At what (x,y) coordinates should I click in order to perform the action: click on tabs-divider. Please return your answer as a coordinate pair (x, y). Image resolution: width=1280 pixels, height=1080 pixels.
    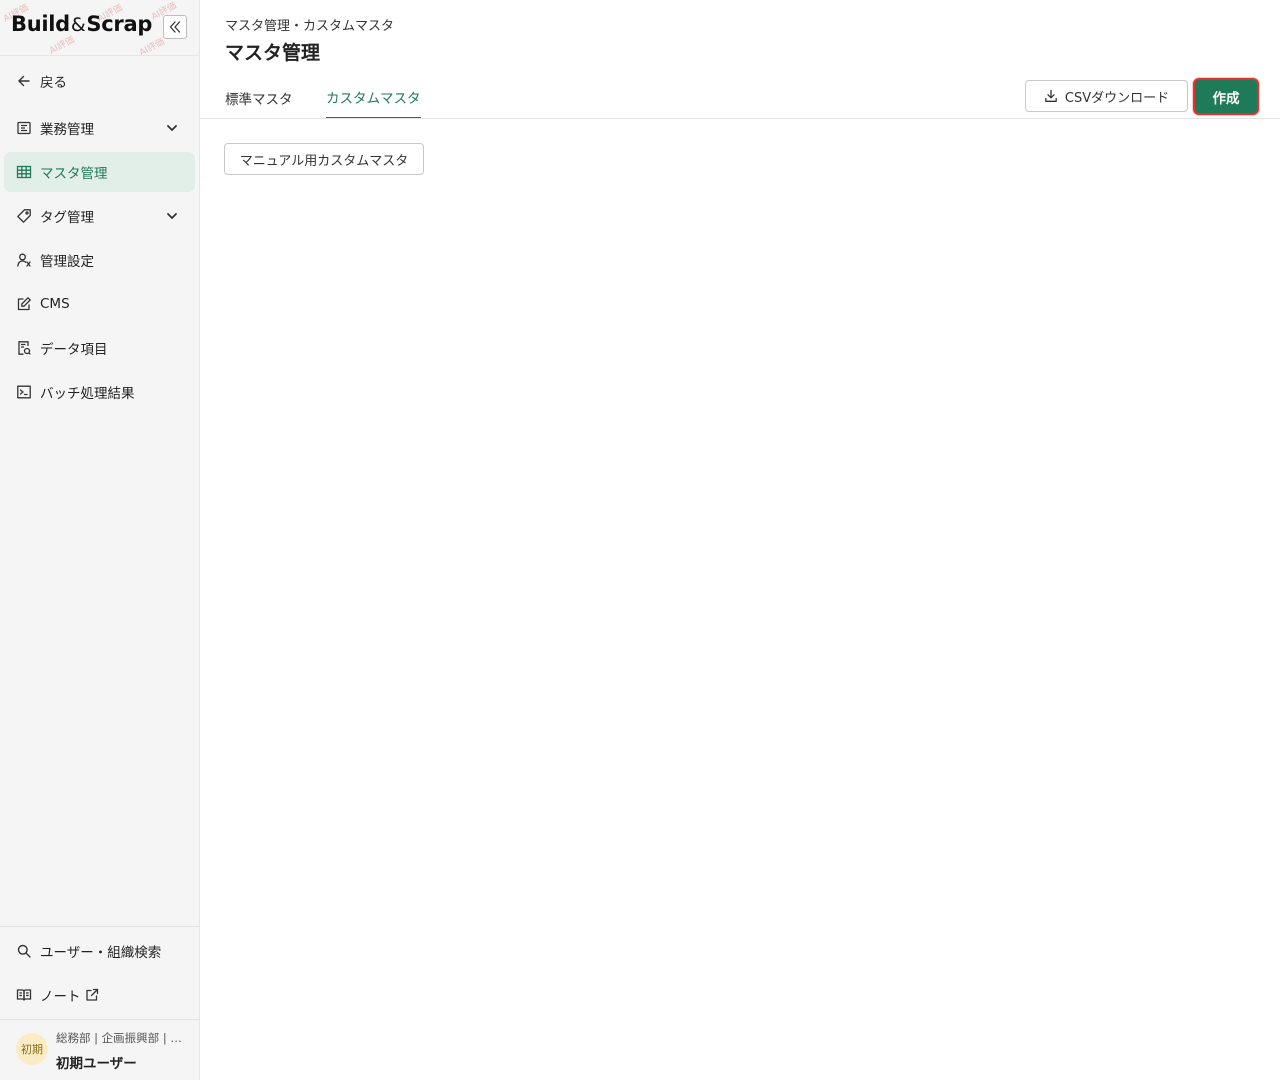
    Looking at the image, I should click on (740, 118).